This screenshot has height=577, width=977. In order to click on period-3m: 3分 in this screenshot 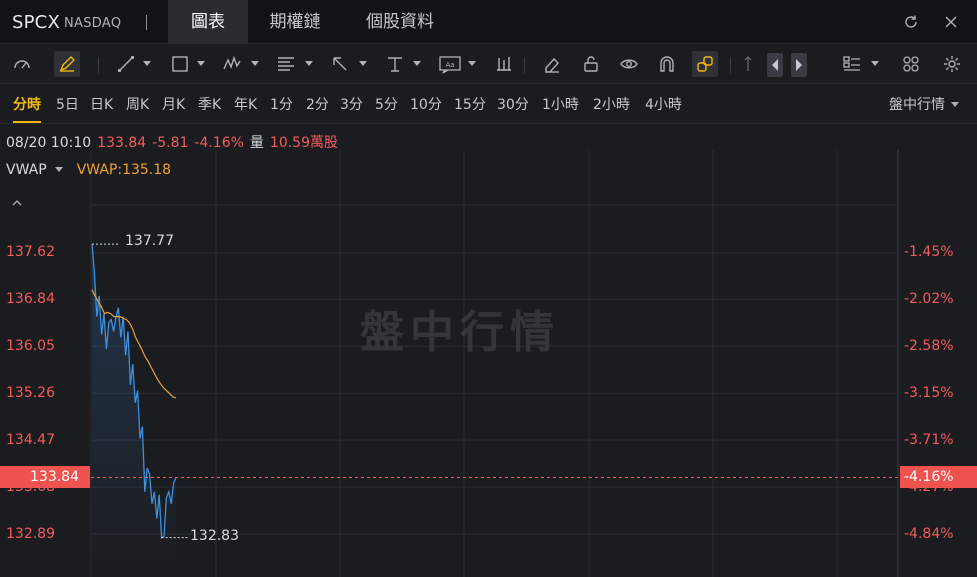, I will do `click(351, 104)`.